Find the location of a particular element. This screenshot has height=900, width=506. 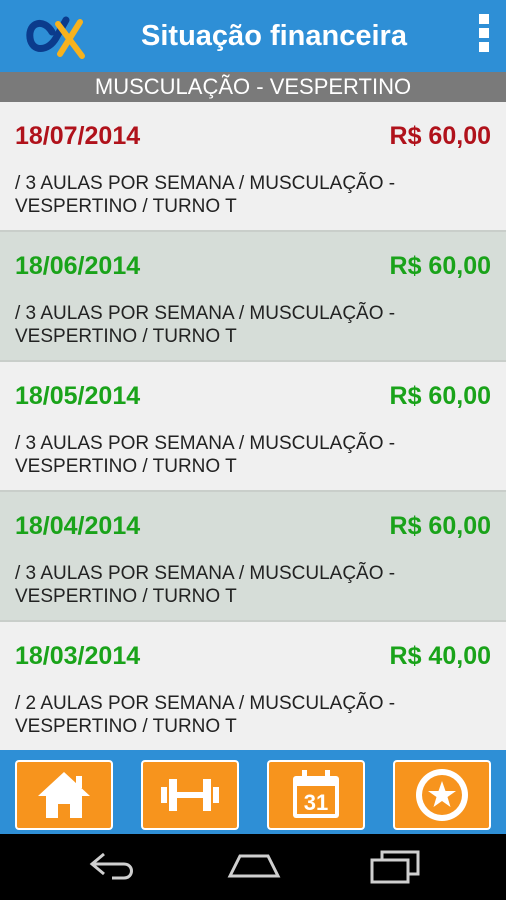

section-header: MUSCULAÇÃO - VESPERTINO is located at coordinates (253, 87).